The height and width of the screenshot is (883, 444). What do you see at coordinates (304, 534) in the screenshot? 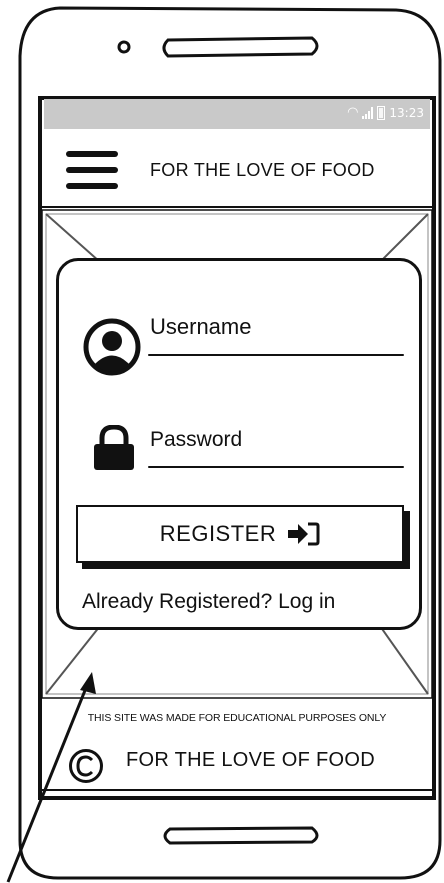
I see `sign-in-arrow-icon` at bounding box center [304, 534].